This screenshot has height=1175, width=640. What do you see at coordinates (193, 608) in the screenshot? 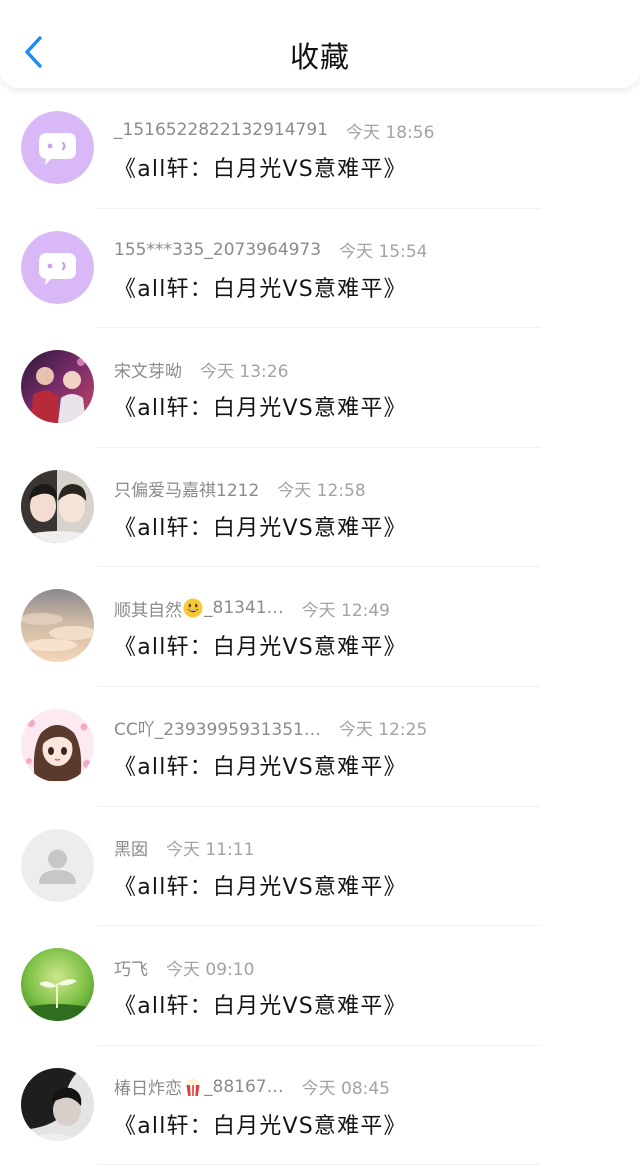
I see `grinning-face-emoji-icon` at bounding box center [193, 608].